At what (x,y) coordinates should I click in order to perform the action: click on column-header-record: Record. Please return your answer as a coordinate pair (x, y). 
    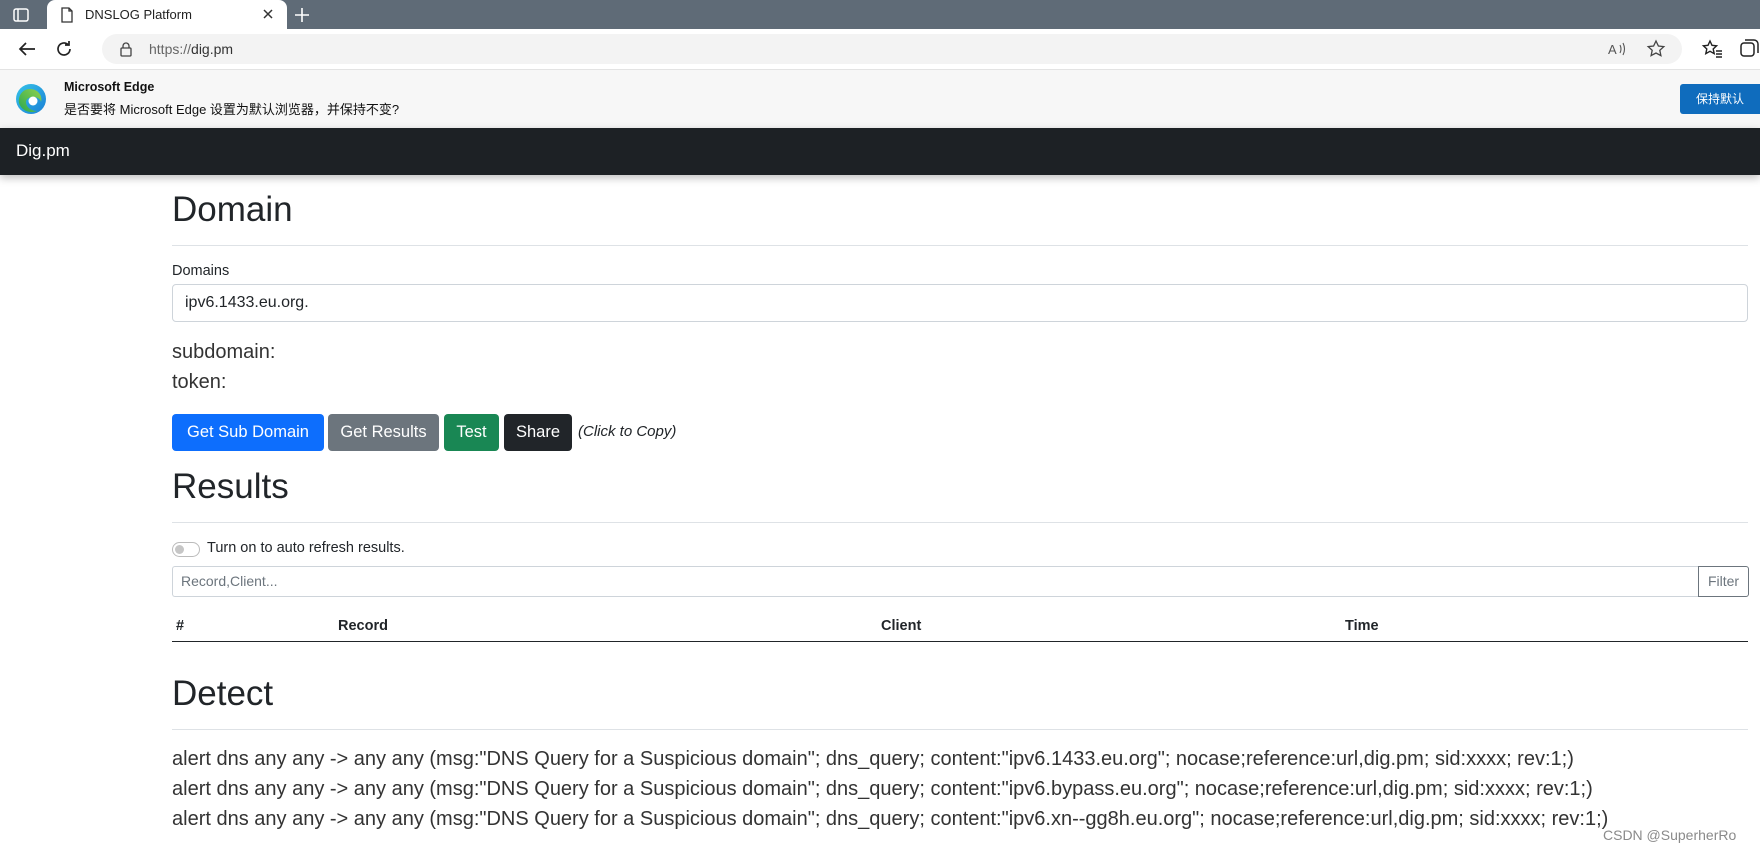
    Looking at the image, I should click on (363, 626).